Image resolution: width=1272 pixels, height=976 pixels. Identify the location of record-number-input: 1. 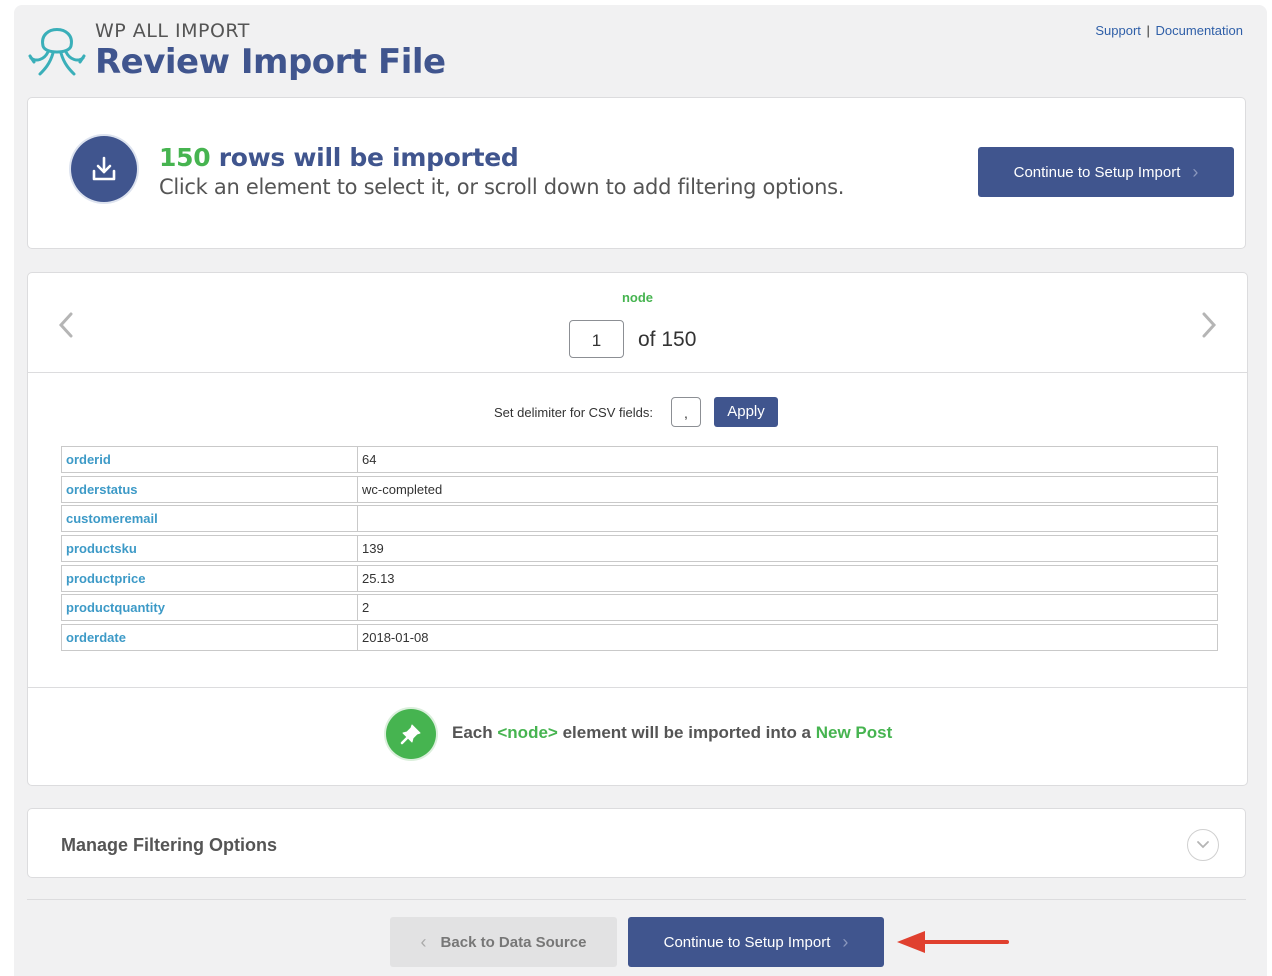
(596, 339).